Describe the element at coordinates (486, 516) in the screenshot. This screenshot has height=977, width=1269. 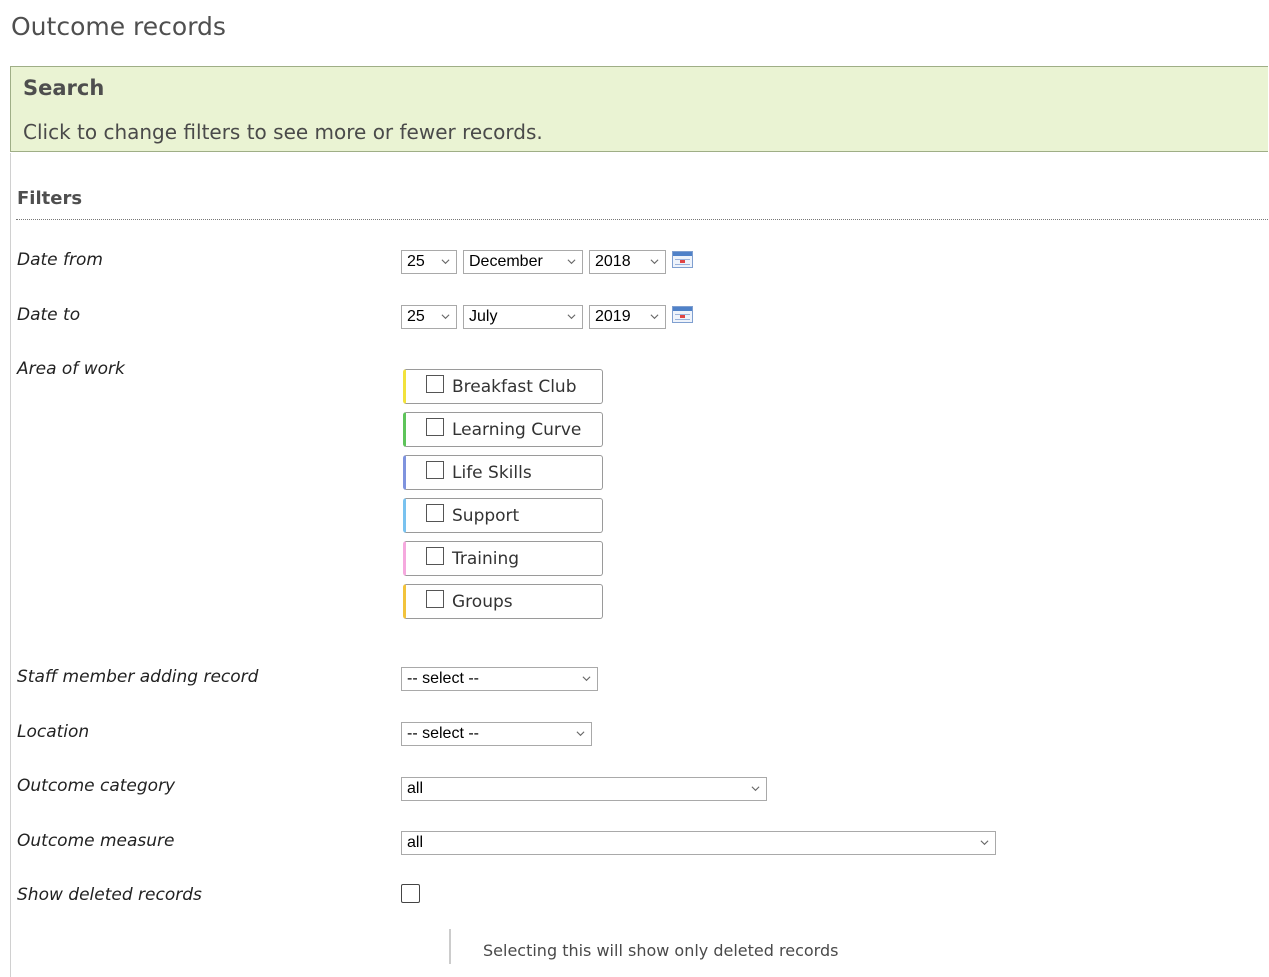
I see `area-of-work-item-label: Support` at that location.